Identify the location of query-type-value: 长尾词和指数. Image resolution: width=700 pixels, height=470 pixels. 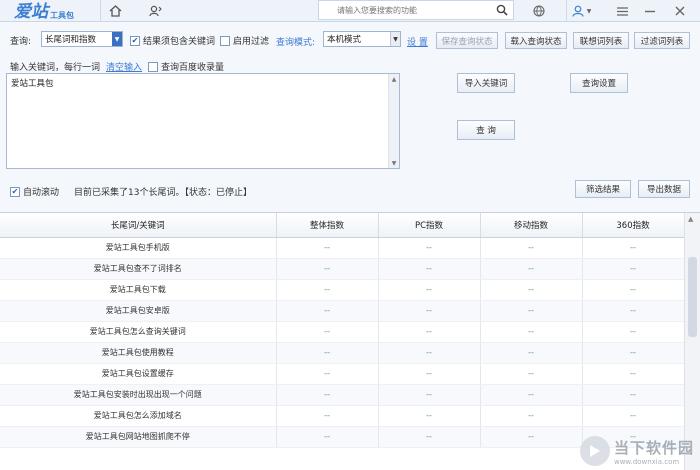
(71, 40).